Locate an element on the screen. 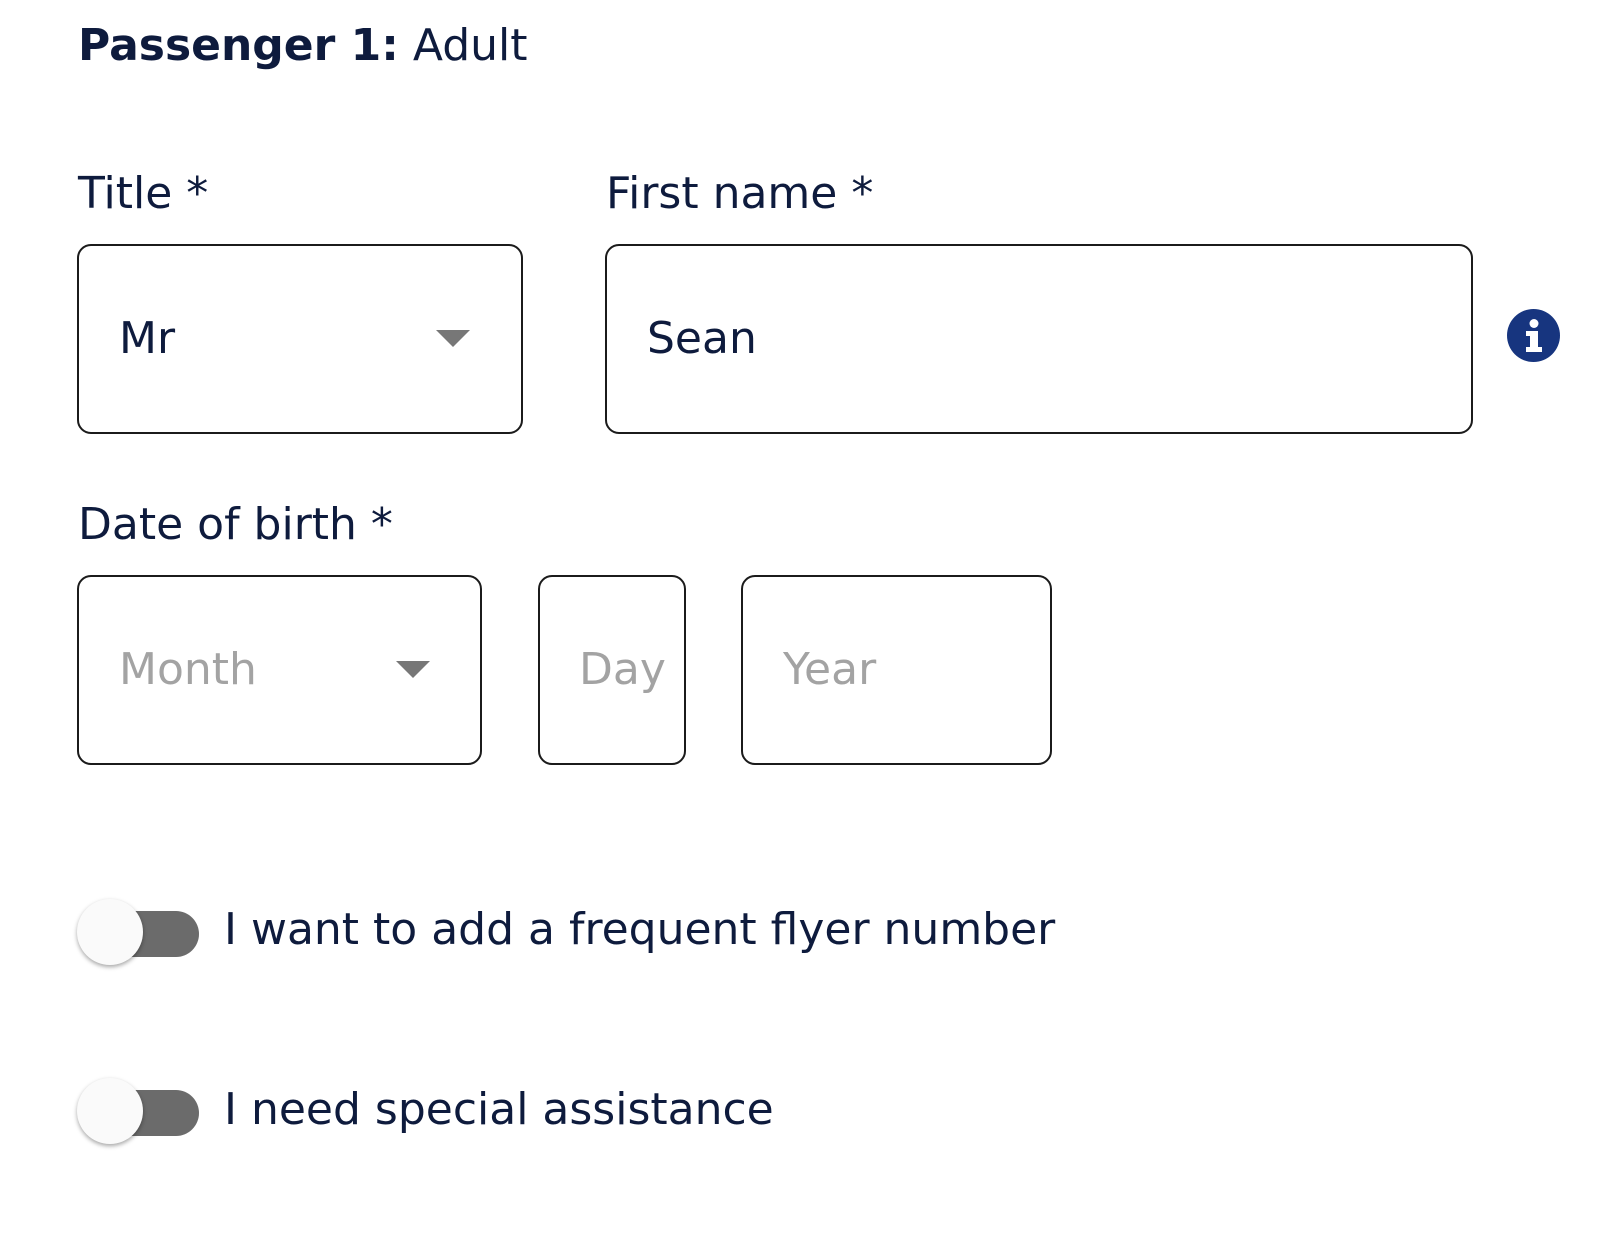  passenger-type: Adult is located at coordinates (470, 45).